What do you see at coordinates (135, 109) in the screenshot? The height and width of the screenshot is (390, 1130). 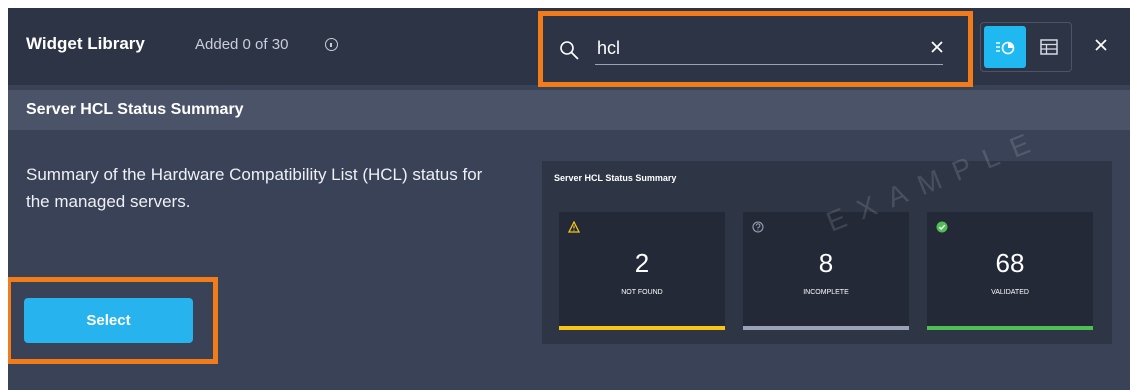 I see `widget-name: Server HCL Status Summary` at bounding box center [135, 109].